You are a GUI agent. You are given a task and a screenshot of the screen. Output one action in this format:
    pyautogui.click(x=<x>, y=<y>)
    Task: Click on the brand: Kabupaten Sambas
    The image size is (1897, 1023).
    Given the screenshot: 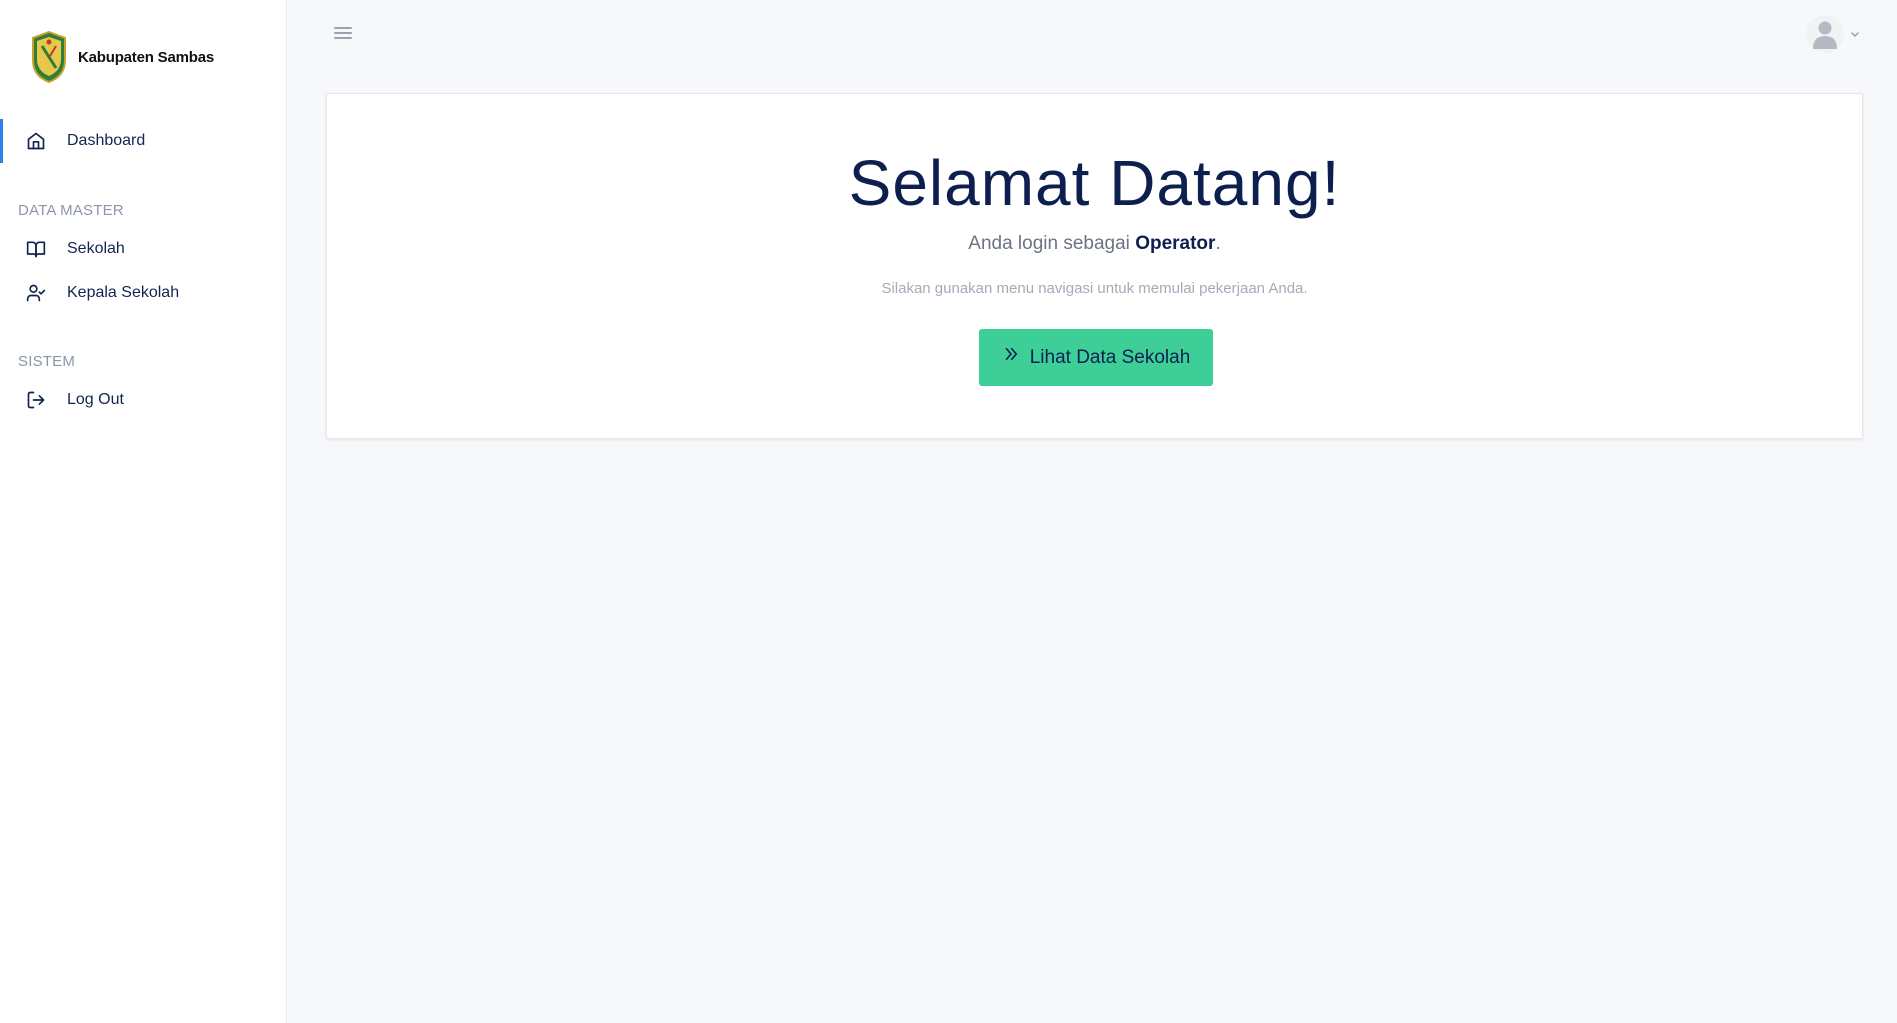 What is the action you would take?
    pyautogui.click(x=122, y=57)
    